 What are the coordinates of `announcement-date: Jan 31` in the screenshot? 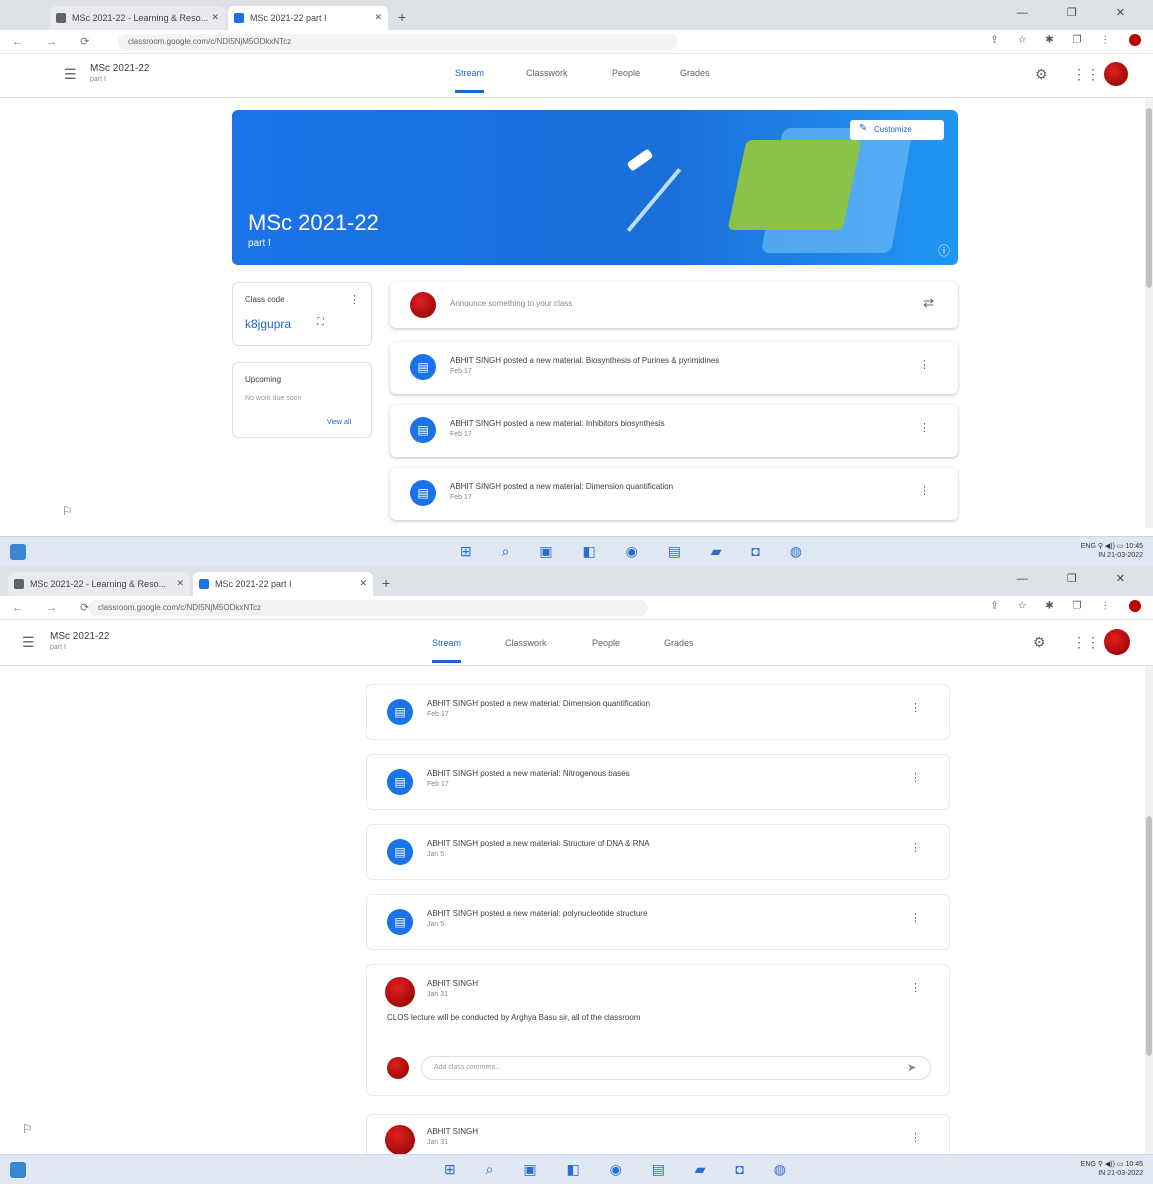 It's located at (438, 994).